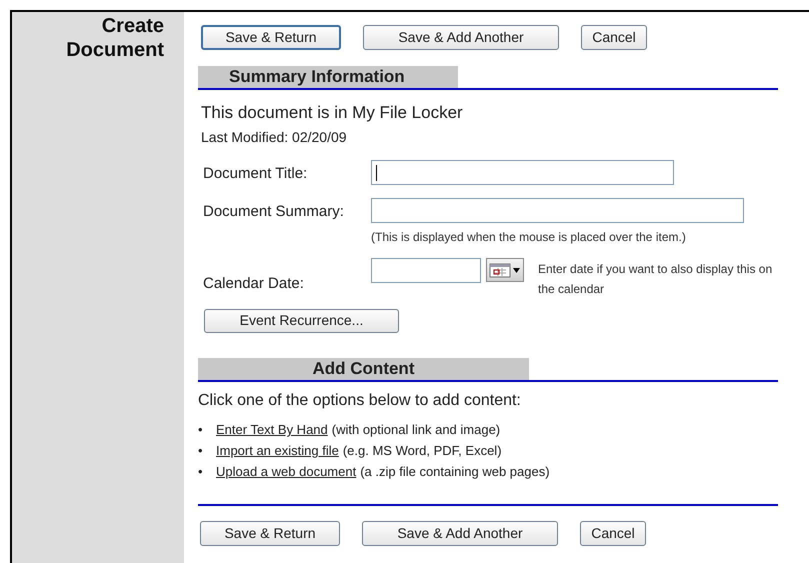  Describe the element at coordinates (253, 284) in the screenshot. I see `field-label: Calendar Date:` at that location.